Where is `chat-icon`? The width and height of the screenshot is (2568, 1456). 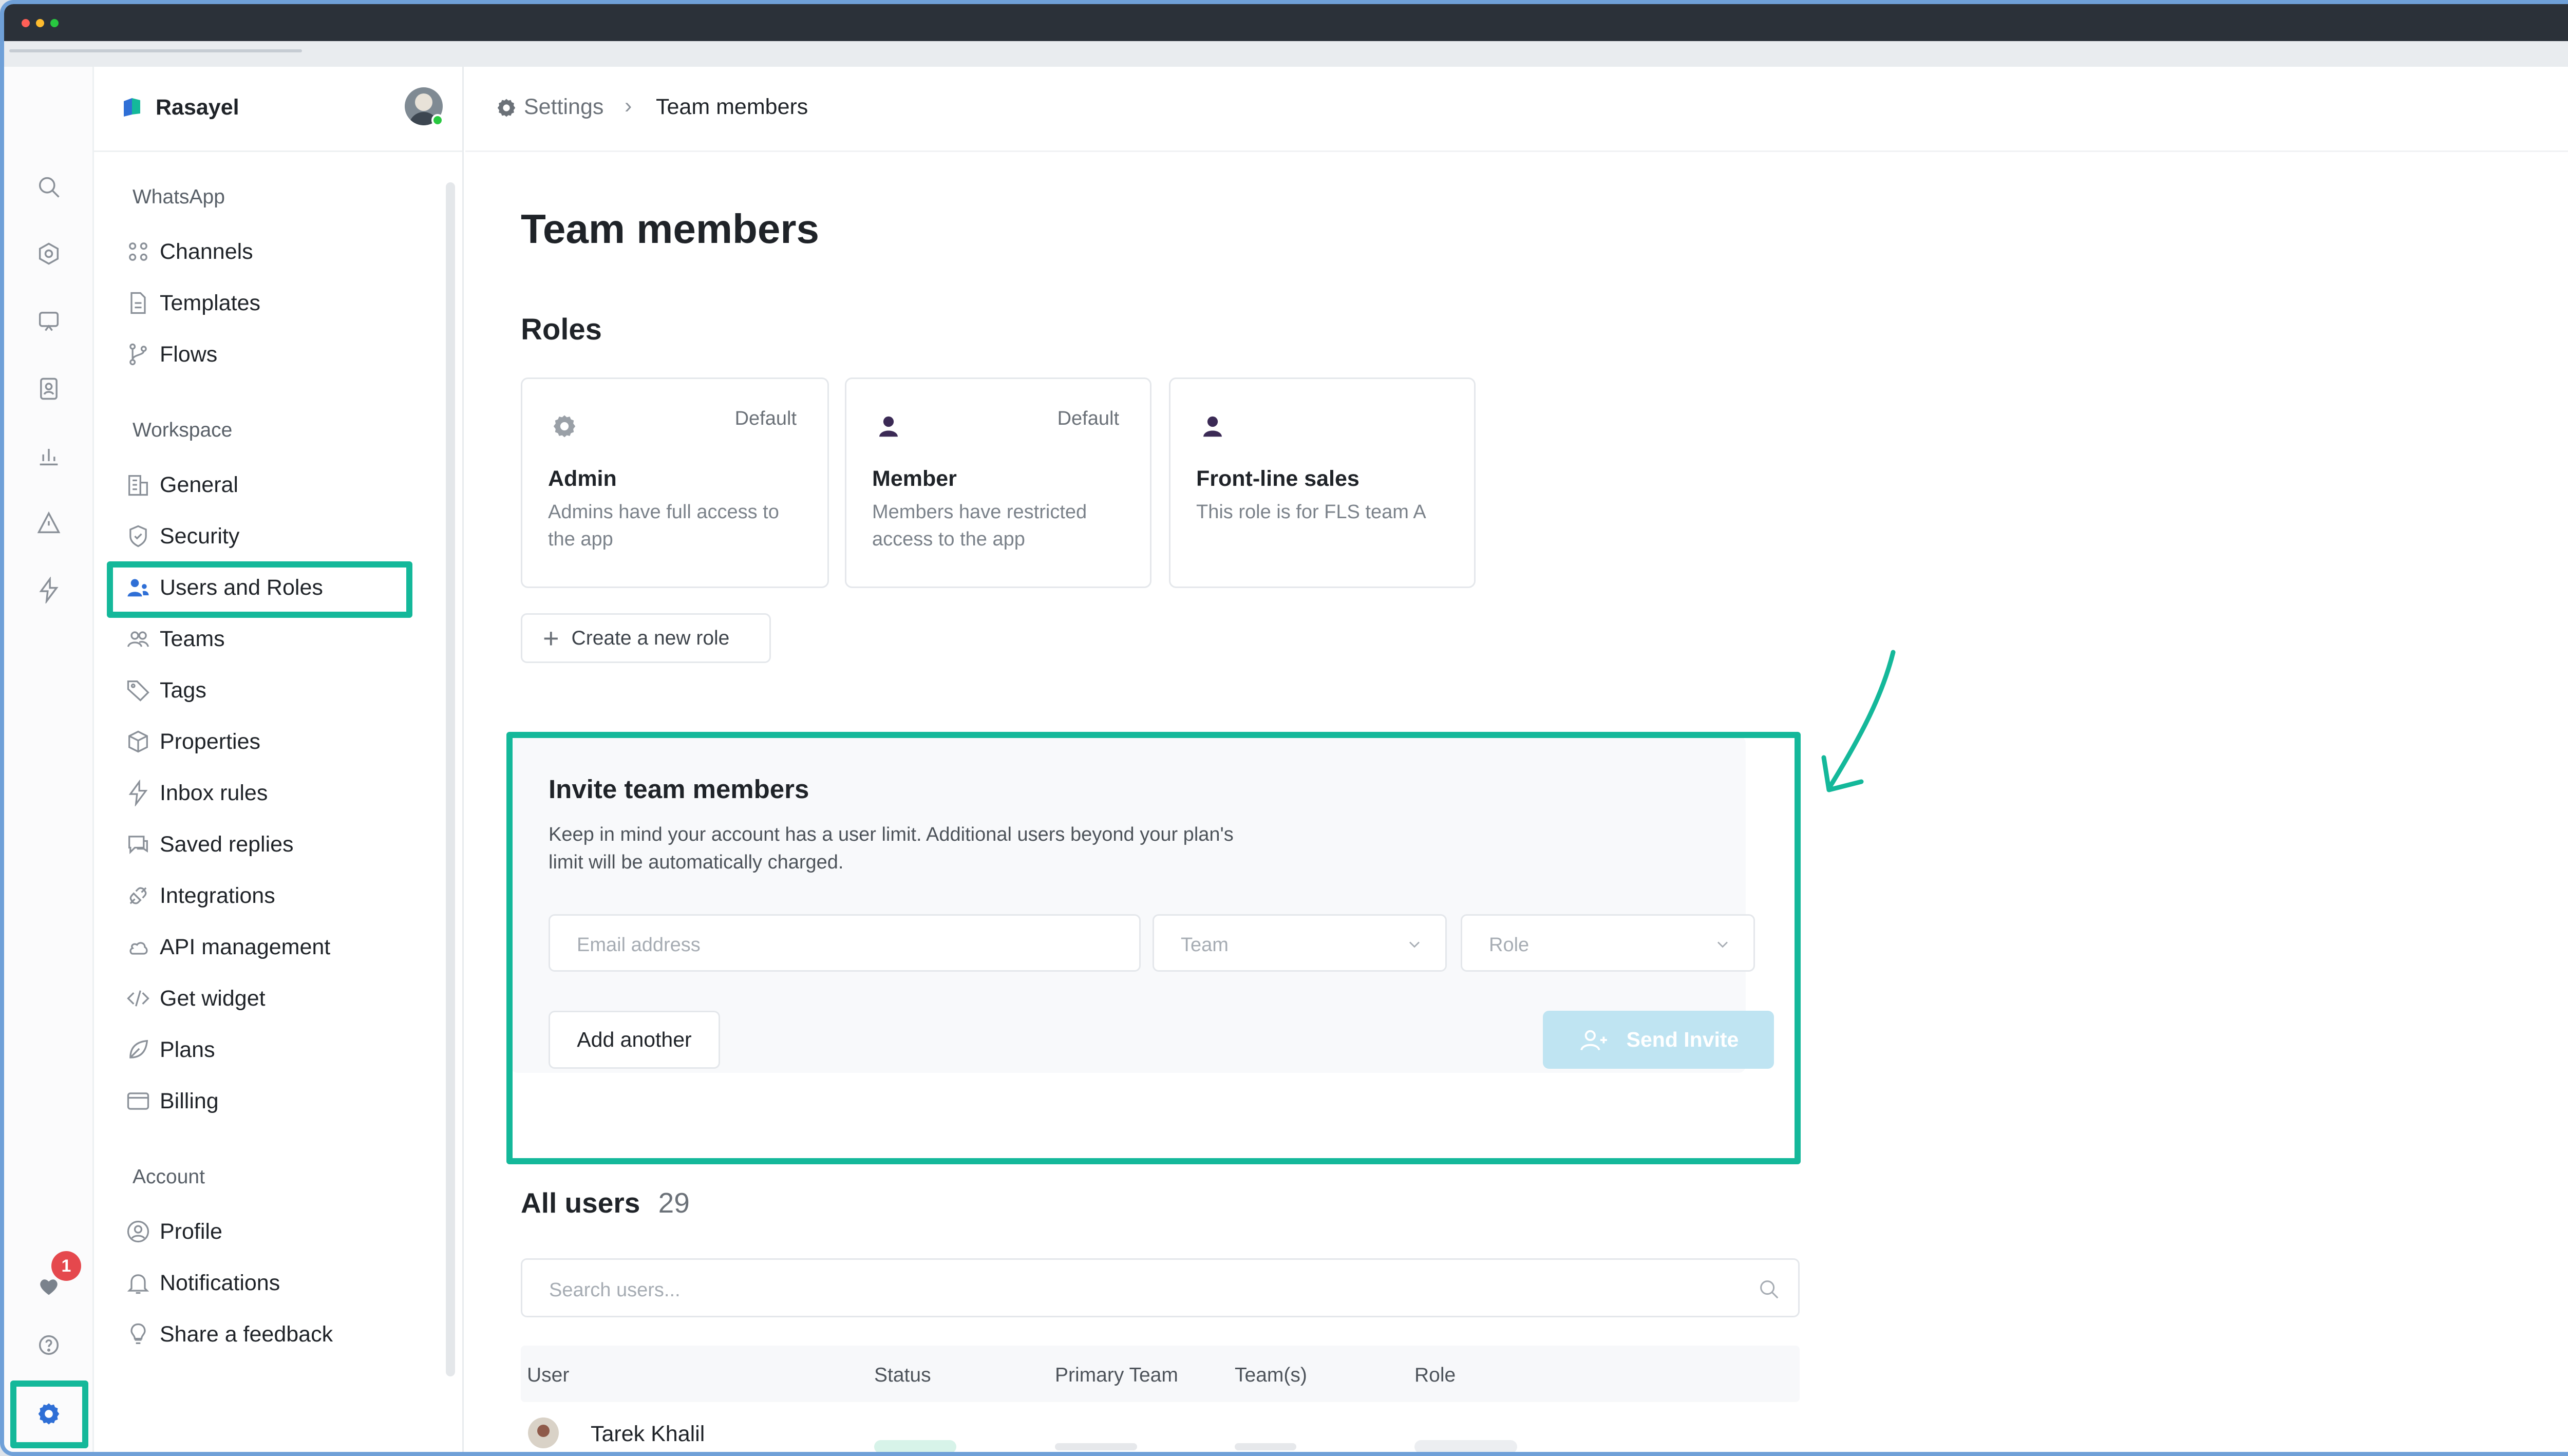
chat-icon is located at coordinates (142, 845).